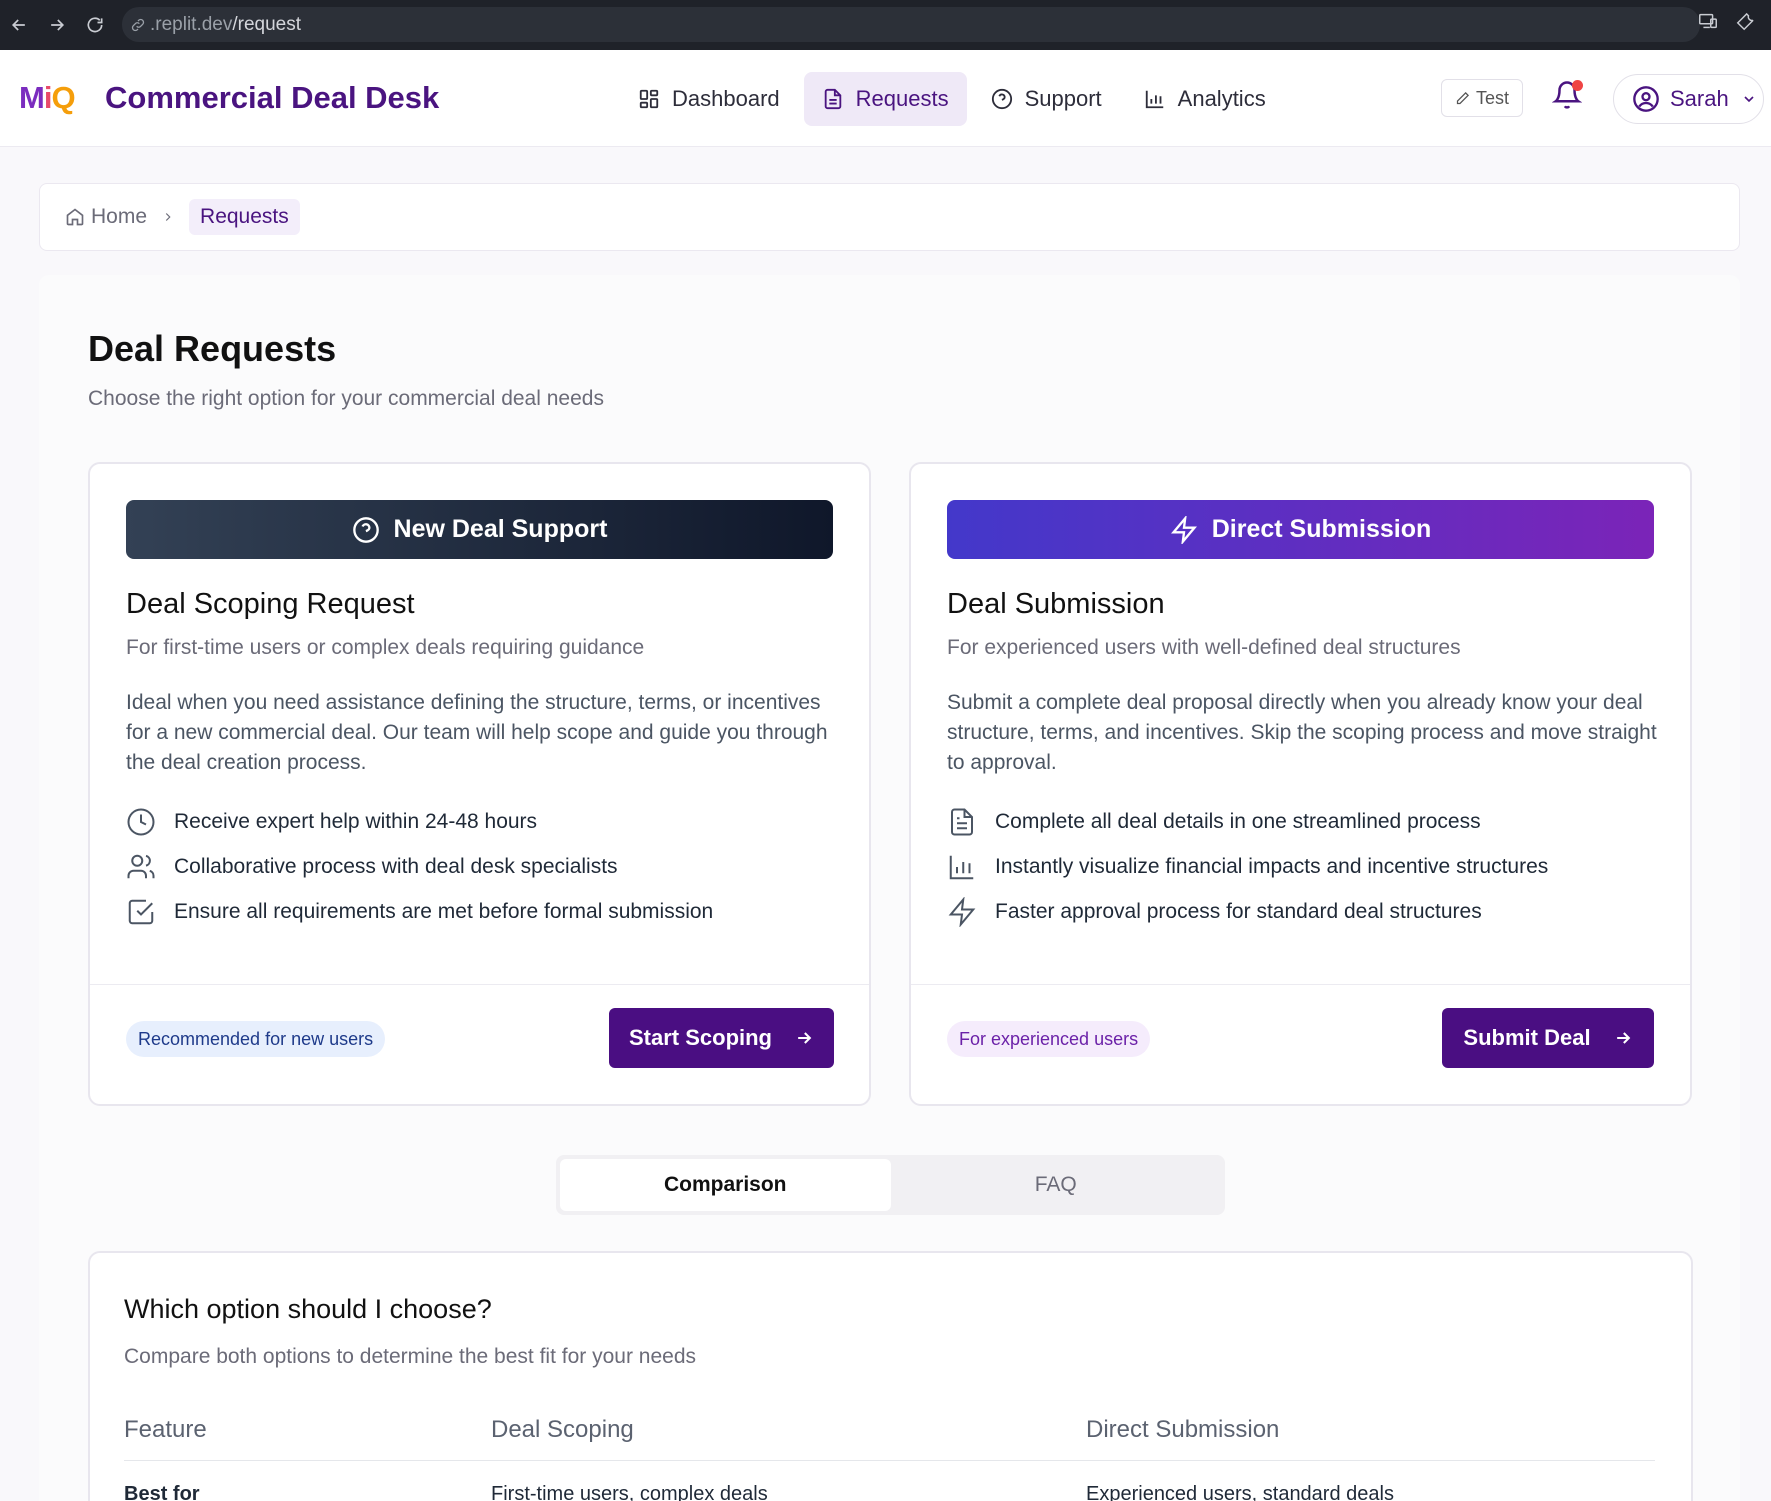 The width and height of the screenshot is (1771, 1501). I want to click on top-nav: Dashboard Requests Support Analytics, so click(952, 99).